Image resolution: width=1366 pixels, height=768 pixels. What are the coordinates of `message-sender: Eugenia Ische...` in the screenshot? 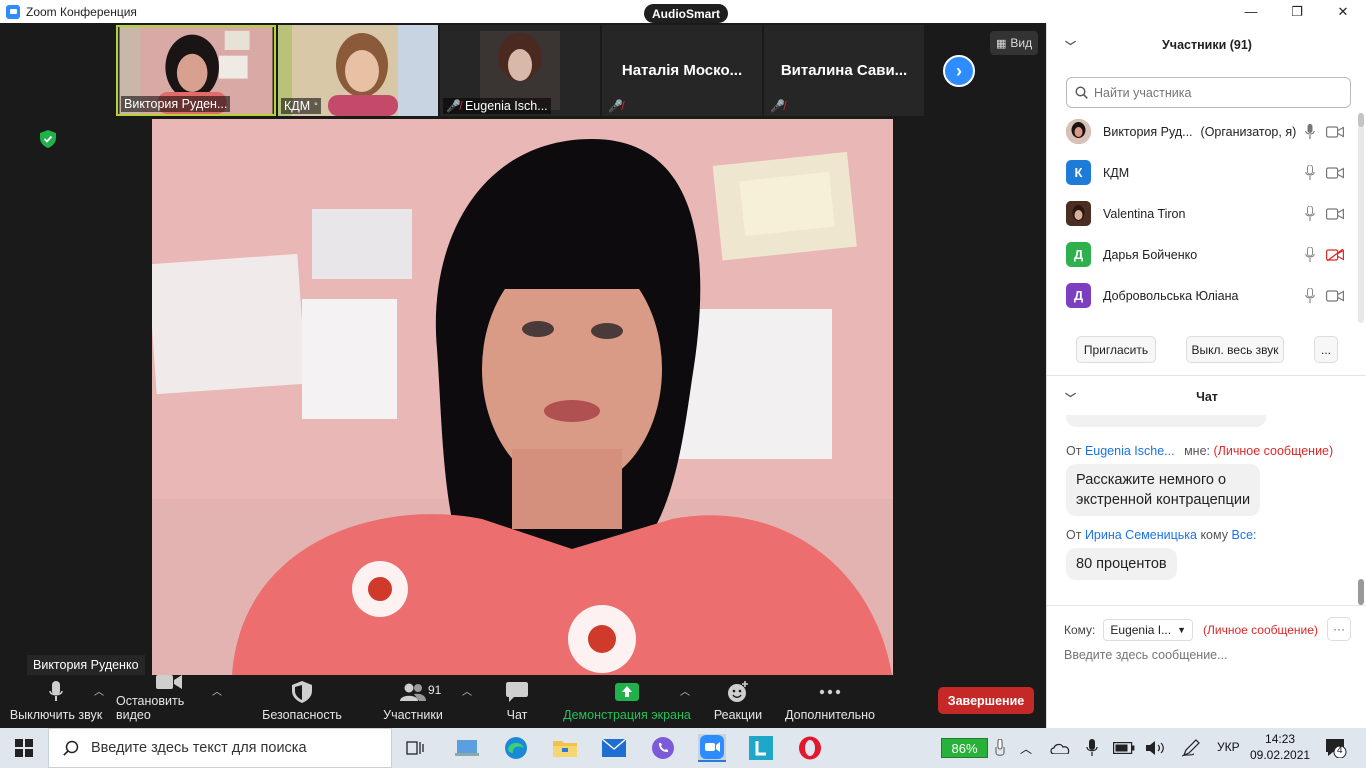 It's located at (1130, 451).